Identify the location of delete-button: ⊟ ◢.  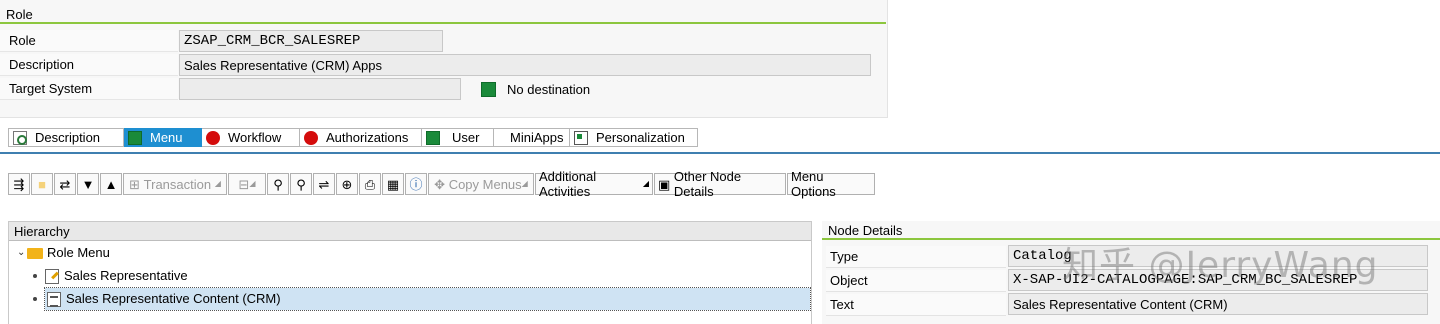
(247, 184).